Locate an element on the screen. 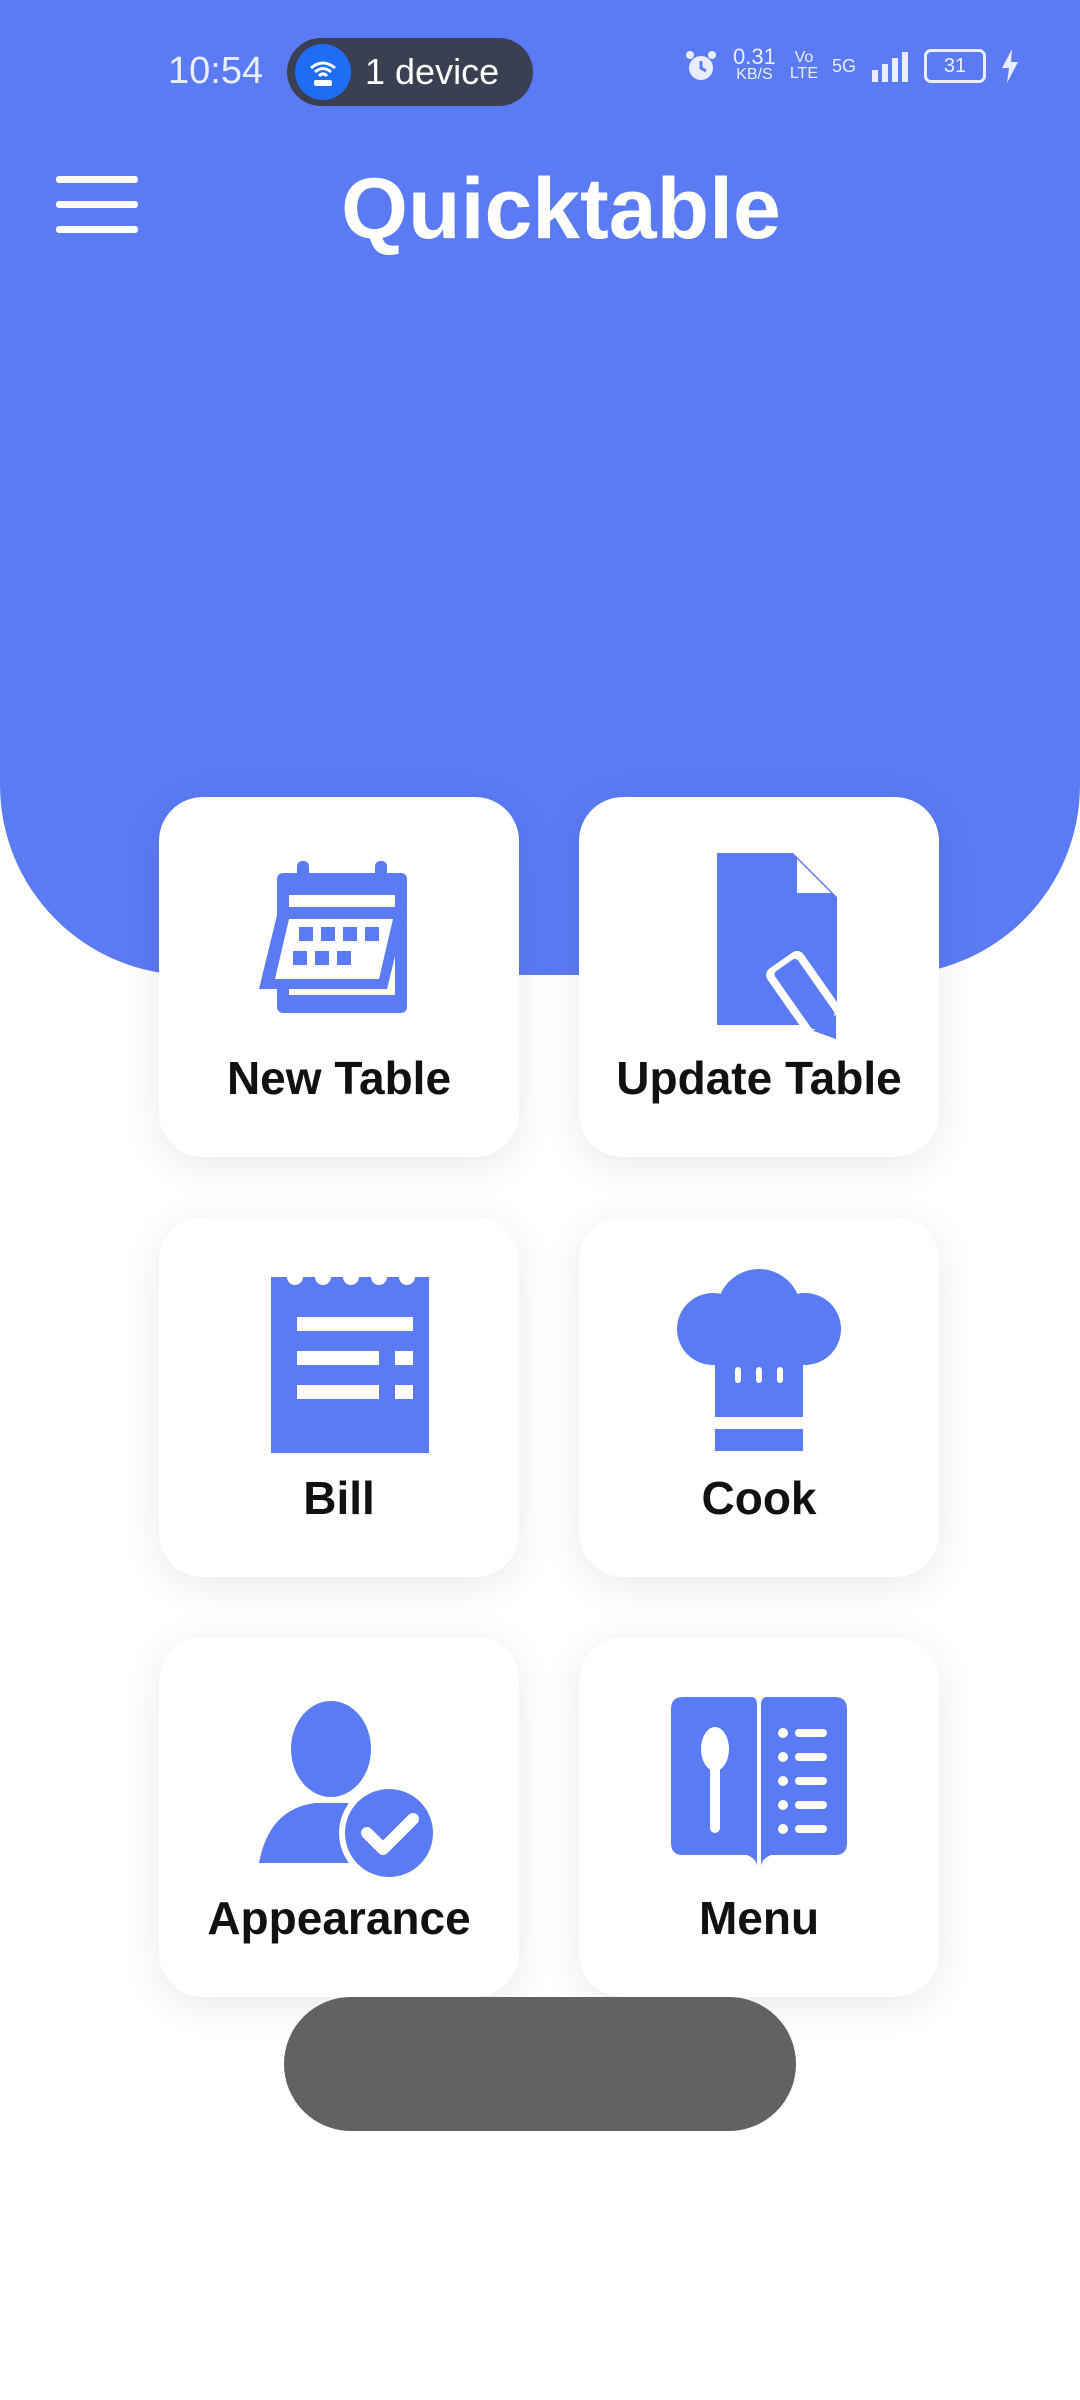  status-icons: 0.31 KB/S Vo LTE 5G 31 is located at coordinates (851, 64).